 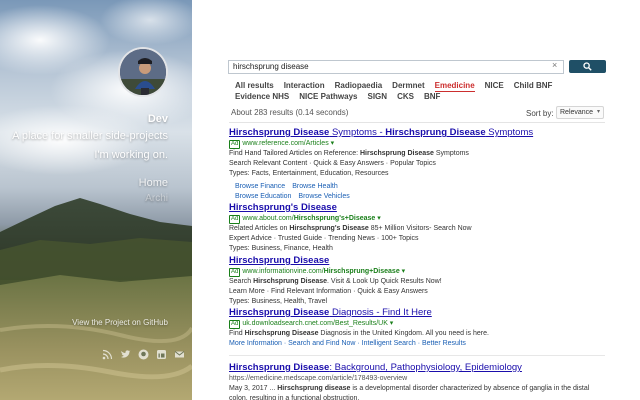 I want to click on github-project-link: View the Project on GitHub, so click(x=120, y=322).